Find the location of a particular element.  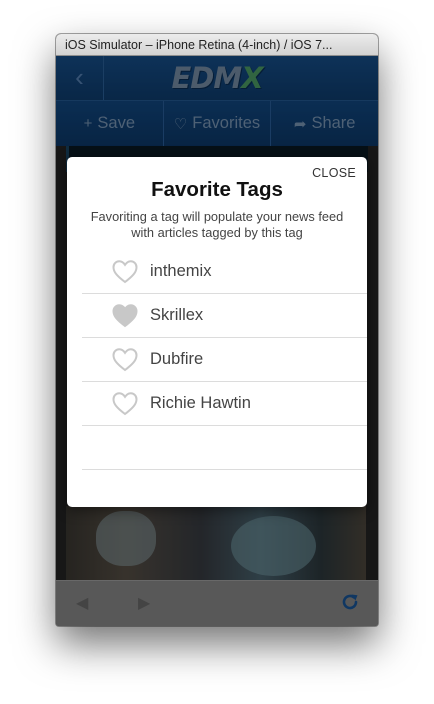

empty-row is located at coordinates (224, 448).